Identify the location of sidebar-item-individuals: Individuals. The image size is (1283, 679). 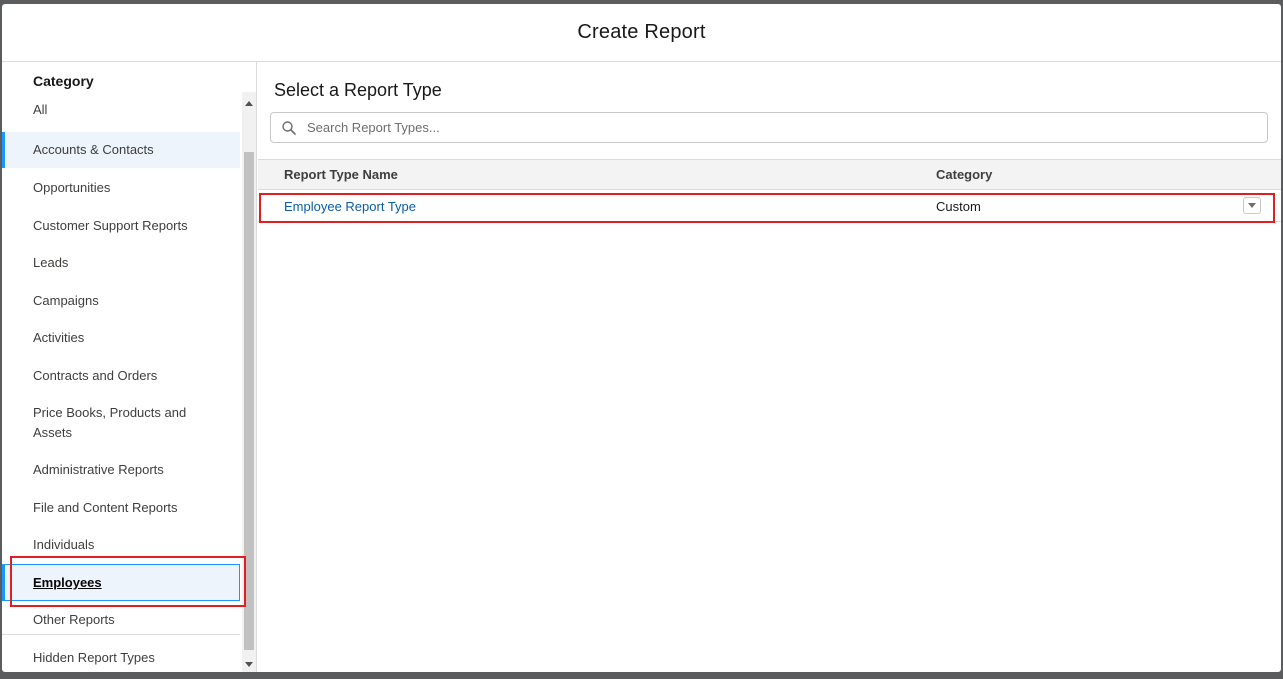
(121, 545).